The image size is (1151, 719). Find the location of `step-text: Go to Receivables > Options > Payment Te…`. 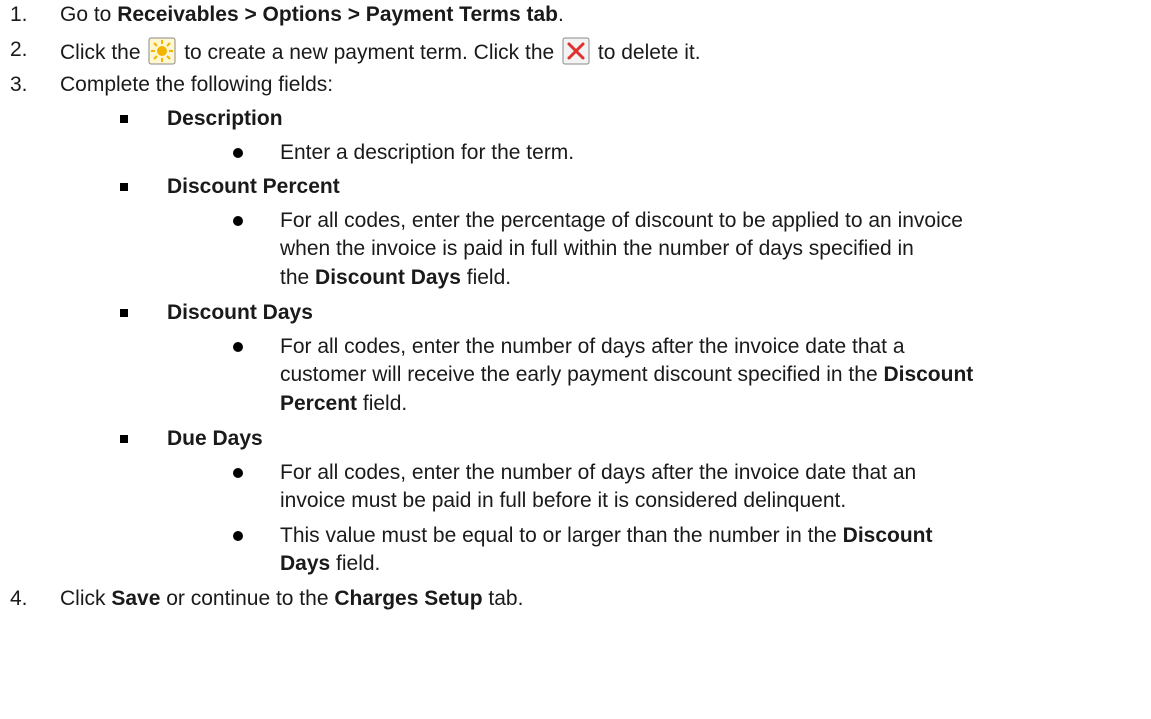

step-text: Go to Receivables > Options > Payment Te… is located at coordinates (312, 14).